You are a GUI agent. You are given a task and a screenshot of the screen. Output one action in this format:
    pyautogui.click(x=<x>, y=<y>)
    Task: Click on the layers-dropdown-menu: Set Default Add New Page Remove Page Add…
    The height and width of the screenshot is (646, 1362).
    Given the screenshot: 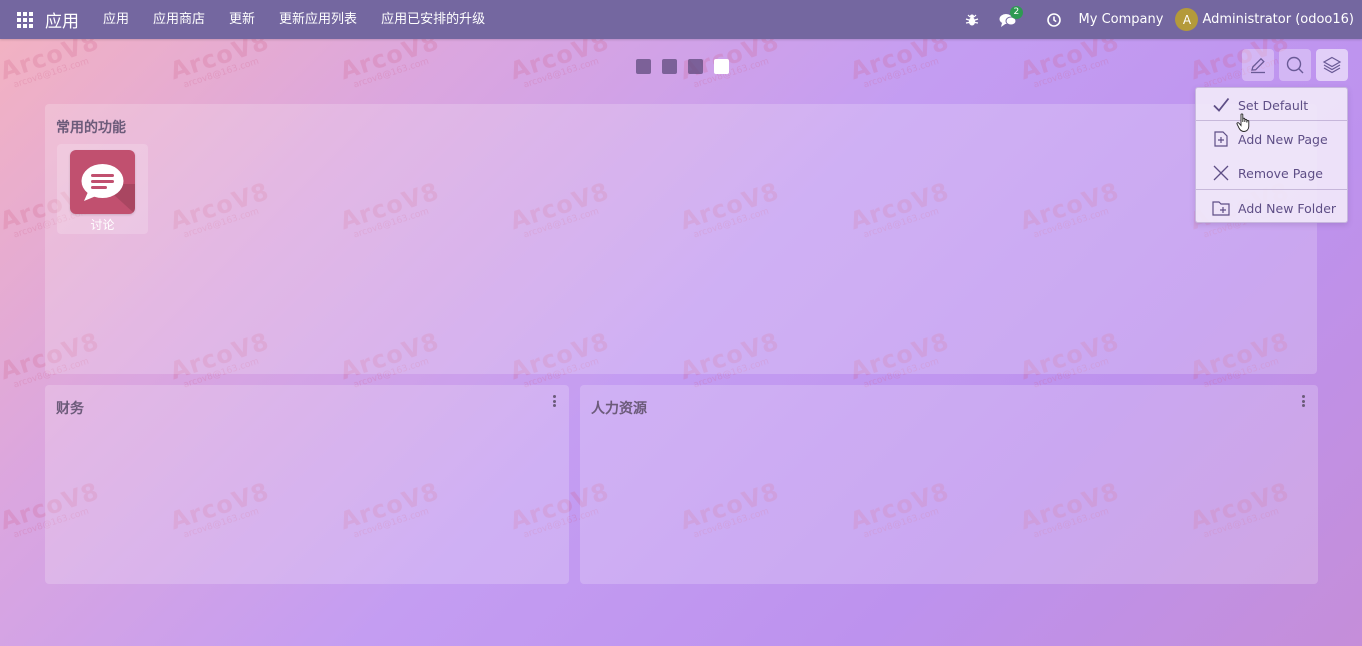 What is the action you would take?
    pyautogui.click(x=1271, y=155)
    